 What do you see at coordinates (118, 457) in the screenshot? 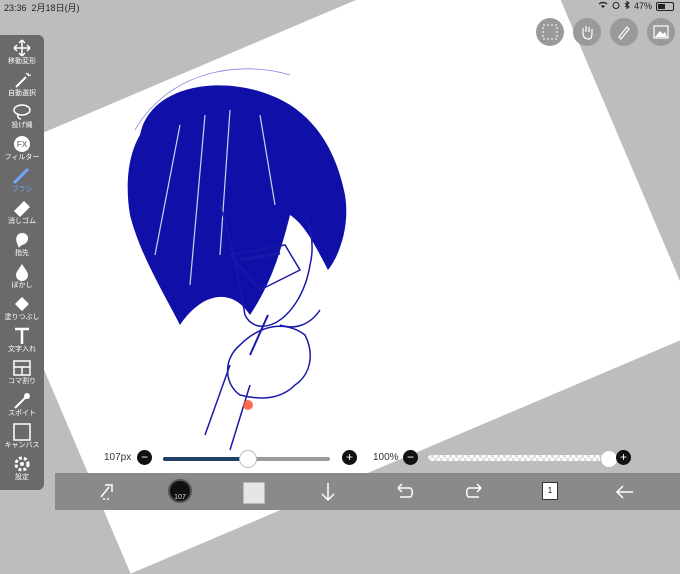
I see `brush-size-value: 107px` at bounding box center [118, 457].